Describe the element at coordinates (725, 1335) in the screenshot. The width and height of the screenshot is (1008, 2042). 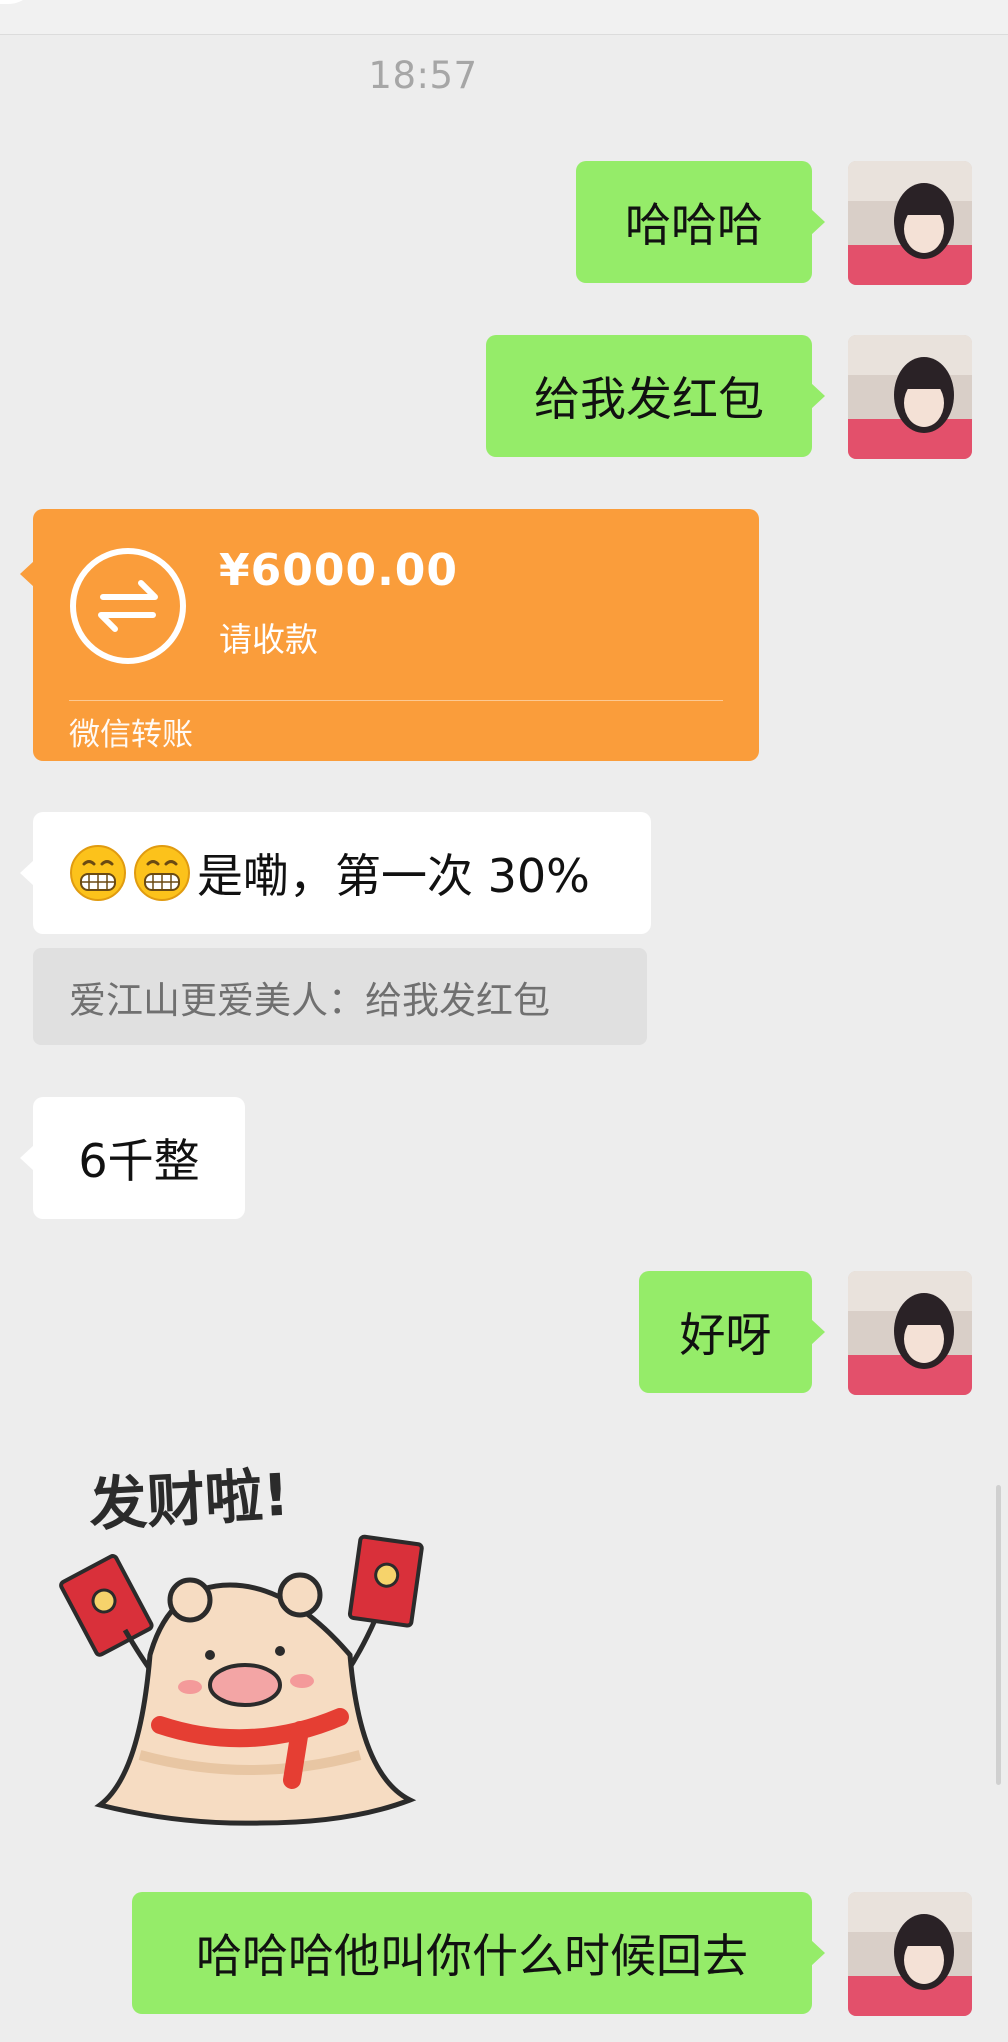
I see `message-text: 好呀` at that location.